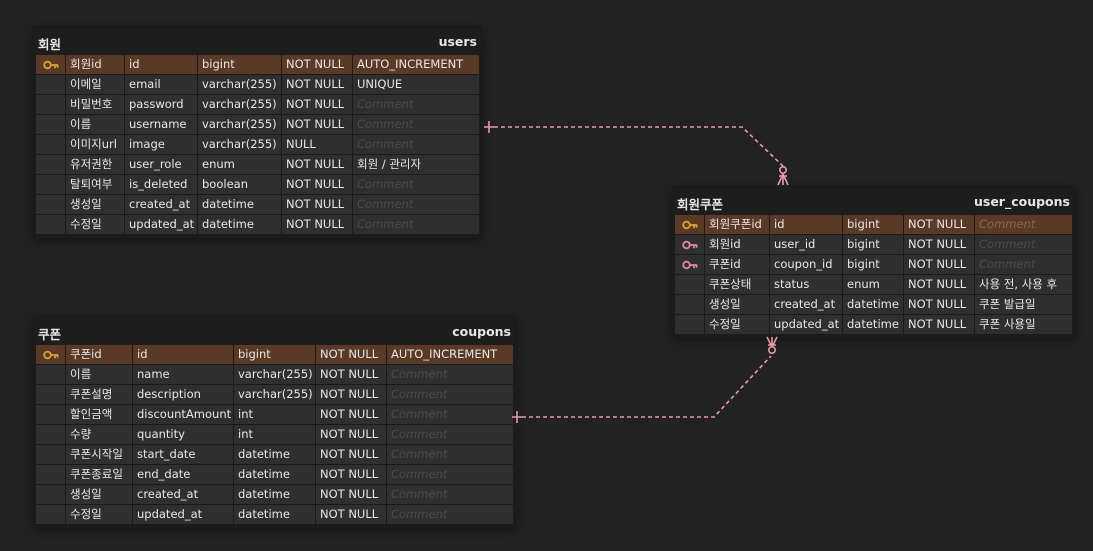  I want to click on relation-coupons-user-coupons, so click(647, 386).